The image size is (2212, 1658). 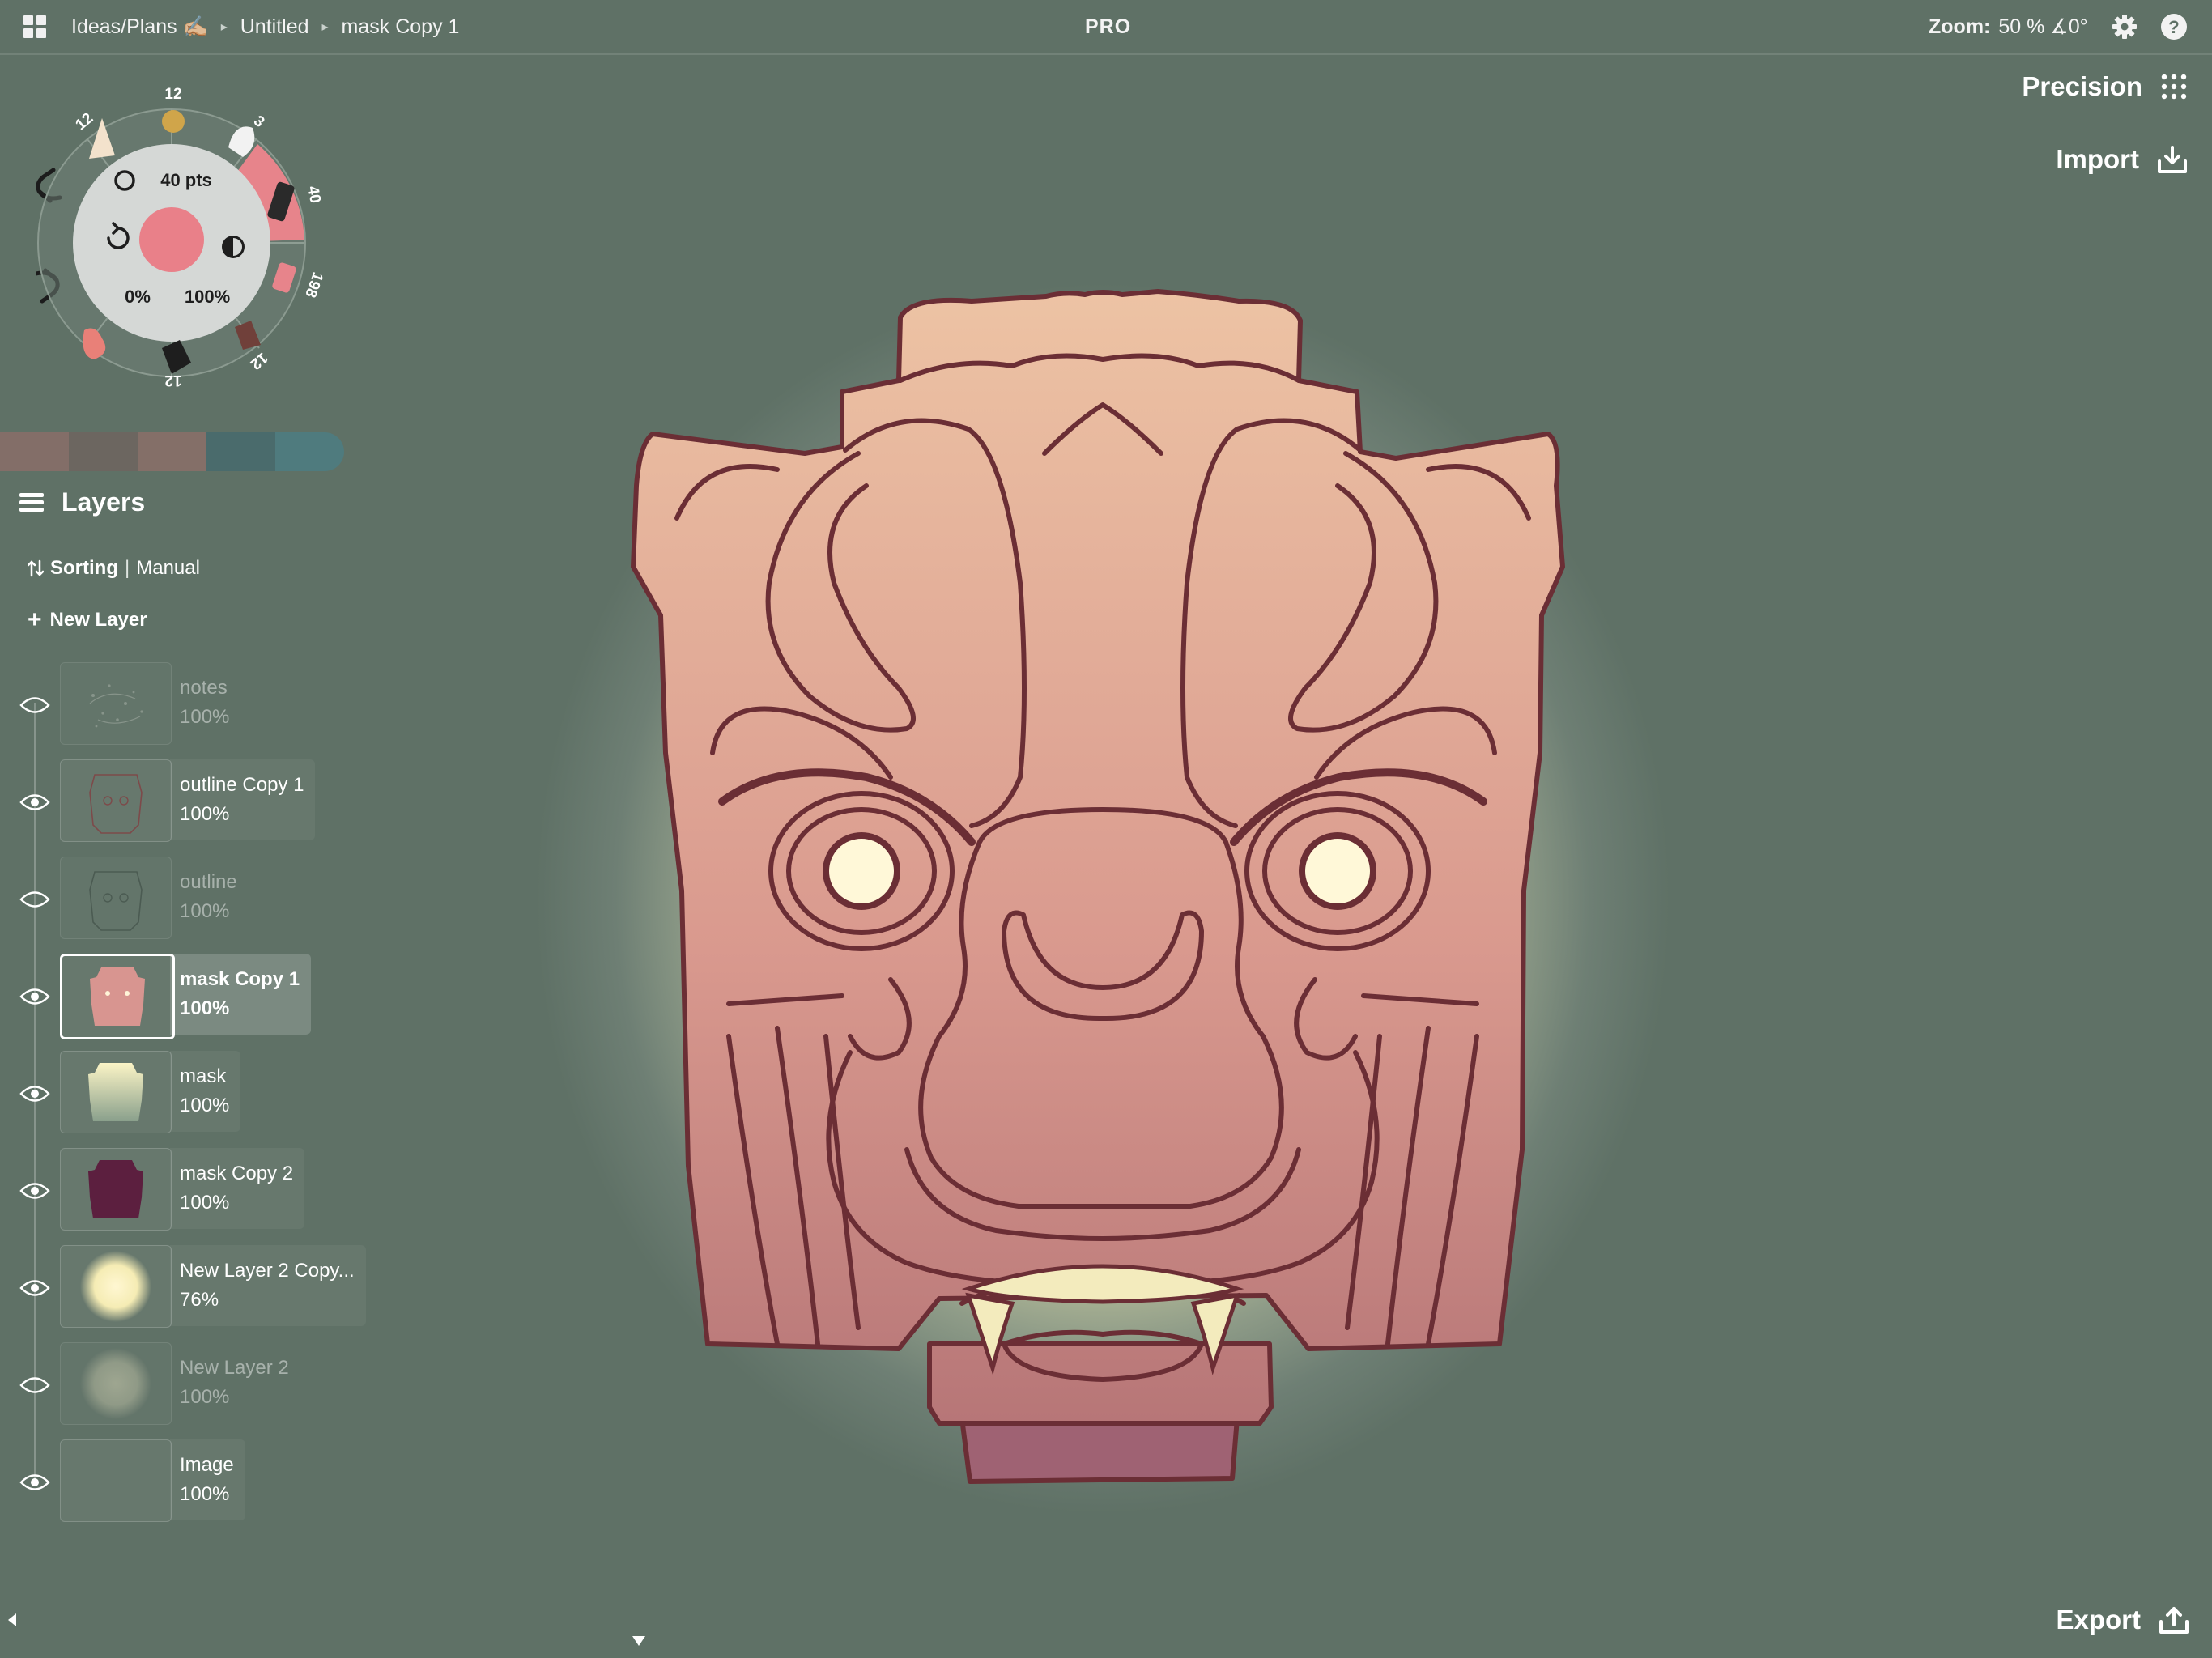 I want to click on settings-button, so click(x=2125, y=26).